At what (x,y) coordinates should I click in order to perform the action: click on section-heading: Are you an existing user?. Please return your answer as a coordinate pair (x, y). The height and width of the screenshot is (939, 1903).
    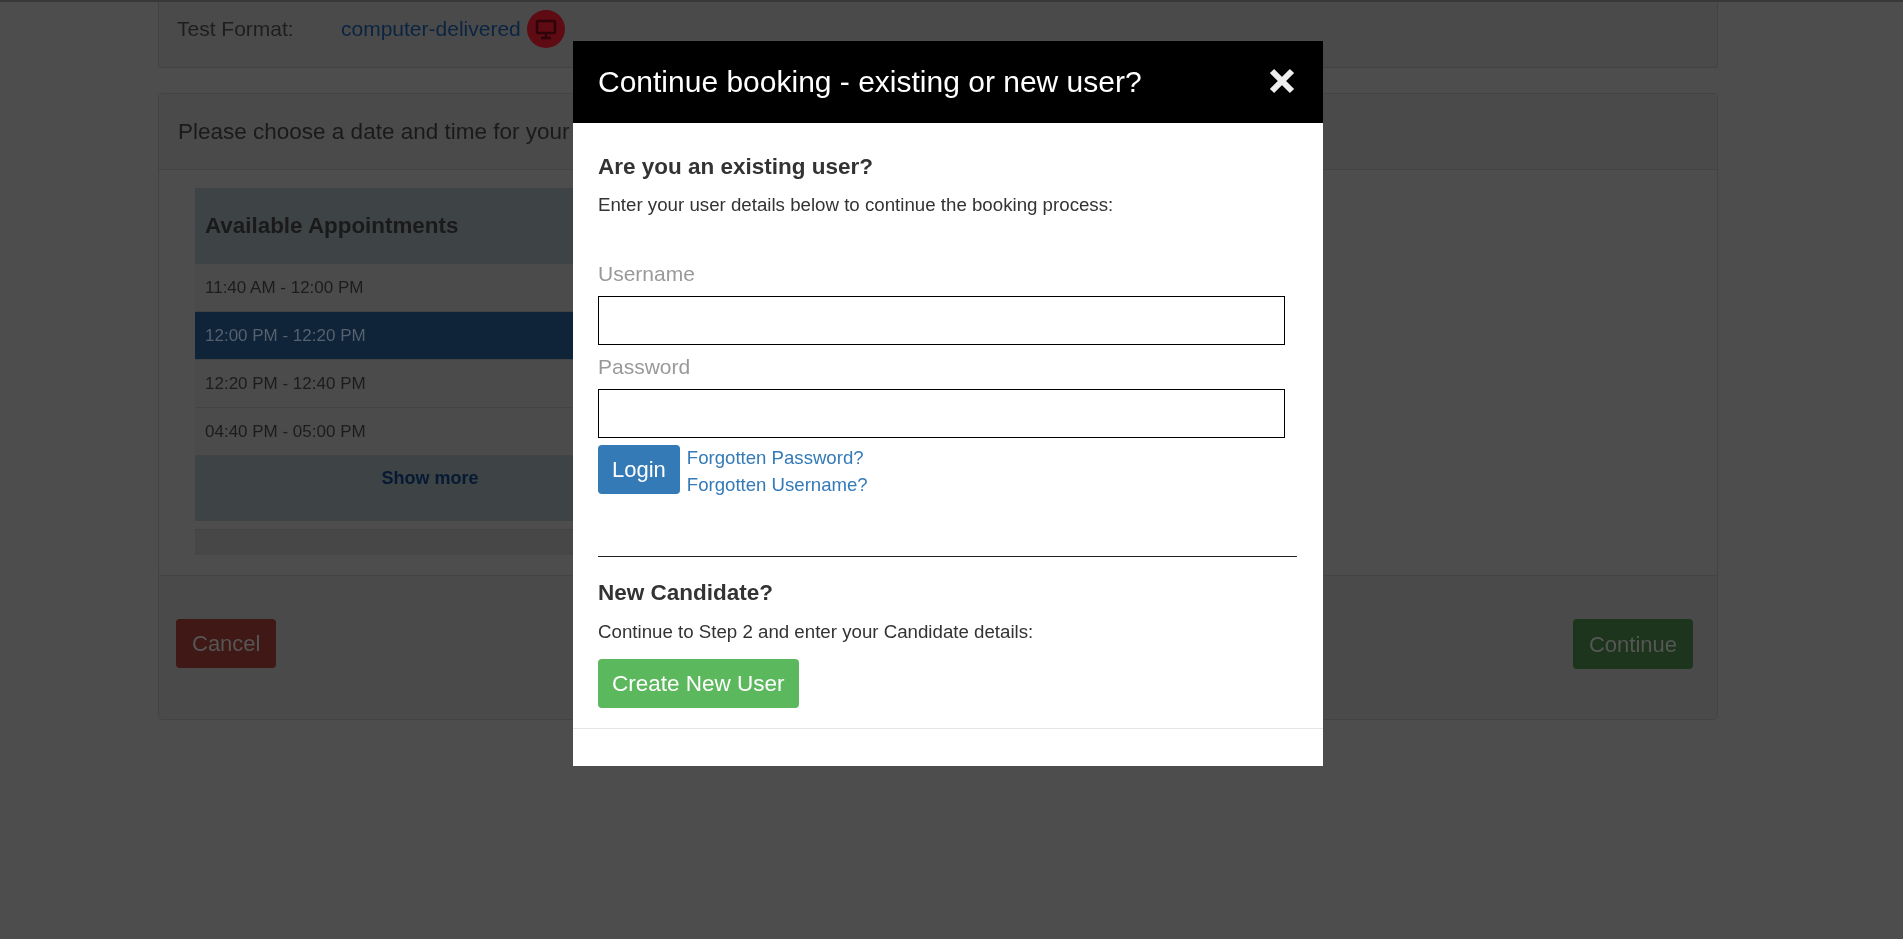
    Looking at the image, I should click on (736, 167).